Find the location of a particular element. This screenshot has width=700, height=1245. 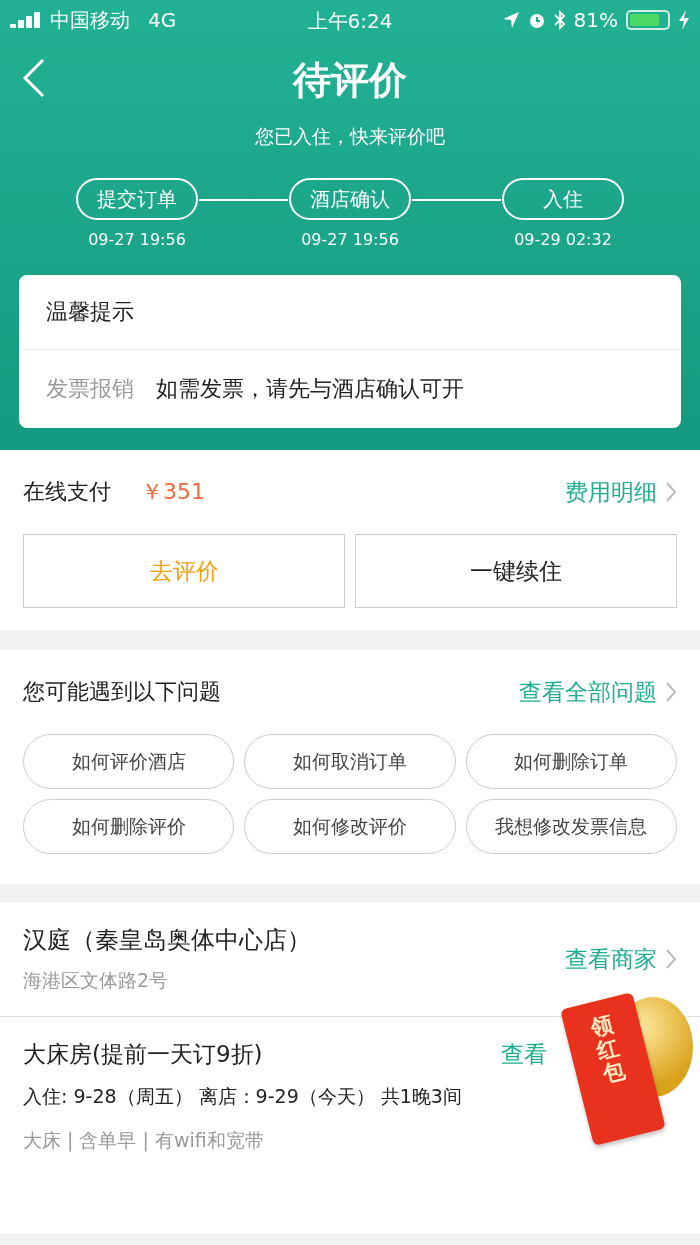

question-chip: 如何取消订单 is located at coordinates (350, 761).